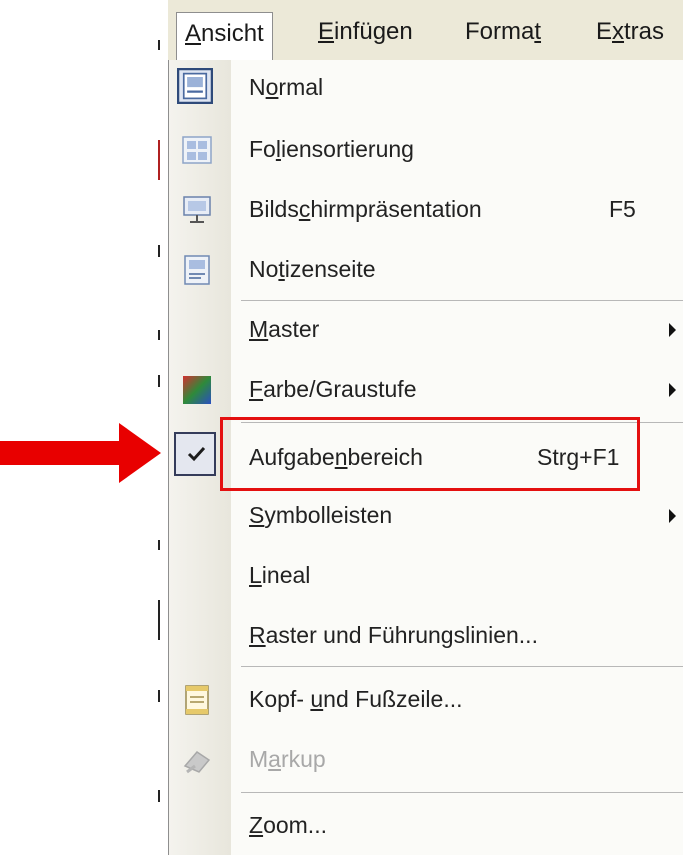  I want to click on checkmark-icon, so click(196, 454).